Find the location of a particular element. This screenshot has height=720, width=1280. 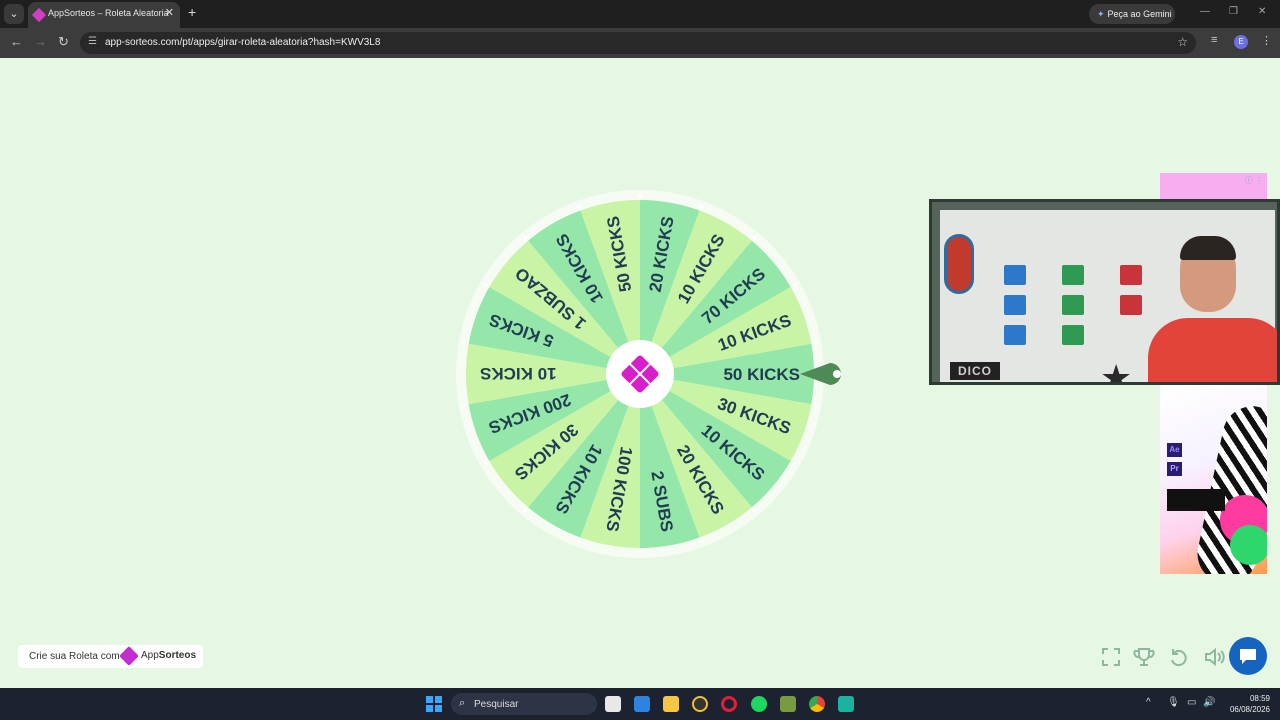

volume-icon is located at coordinates (1214, 657).